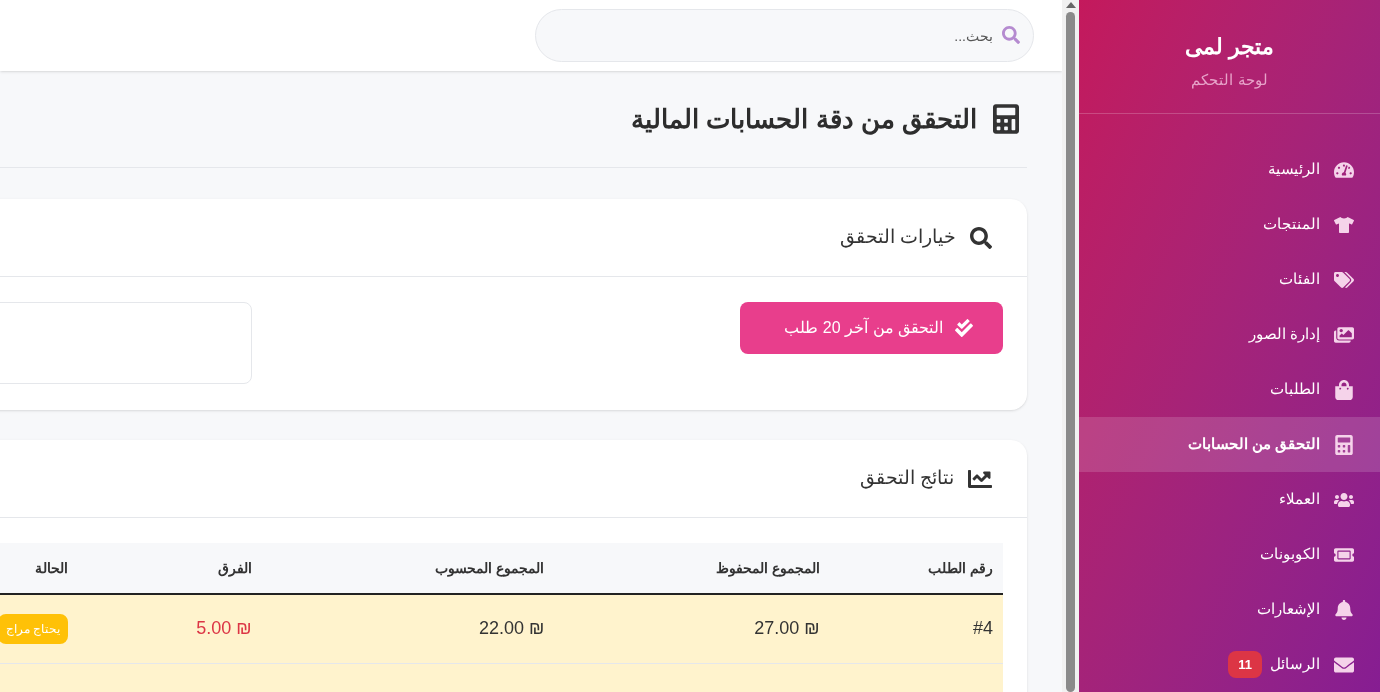 The image size is (1380, 692). What do you see at coordinates (1344, 334) in the screenshot?
I see `images-icon` at bounding box center [1344, 334].